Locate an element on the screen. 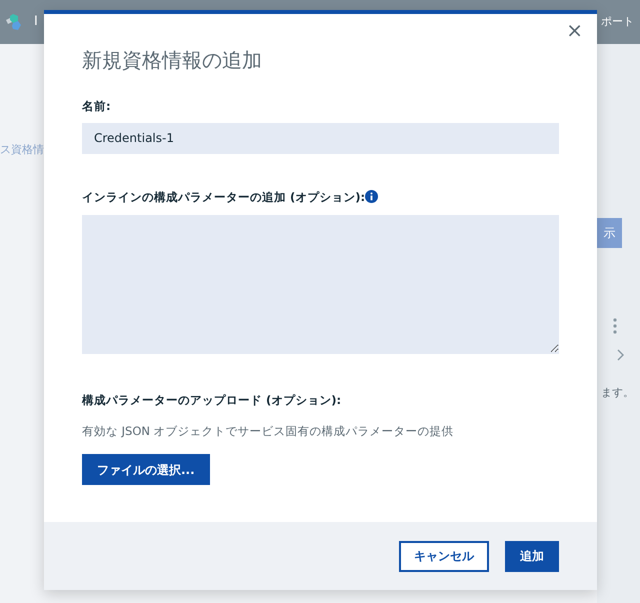  description-text: 有効な JSON オブジェクトでサービス固有の構成パラメーターの提供 is located at coordinates (268, 431).